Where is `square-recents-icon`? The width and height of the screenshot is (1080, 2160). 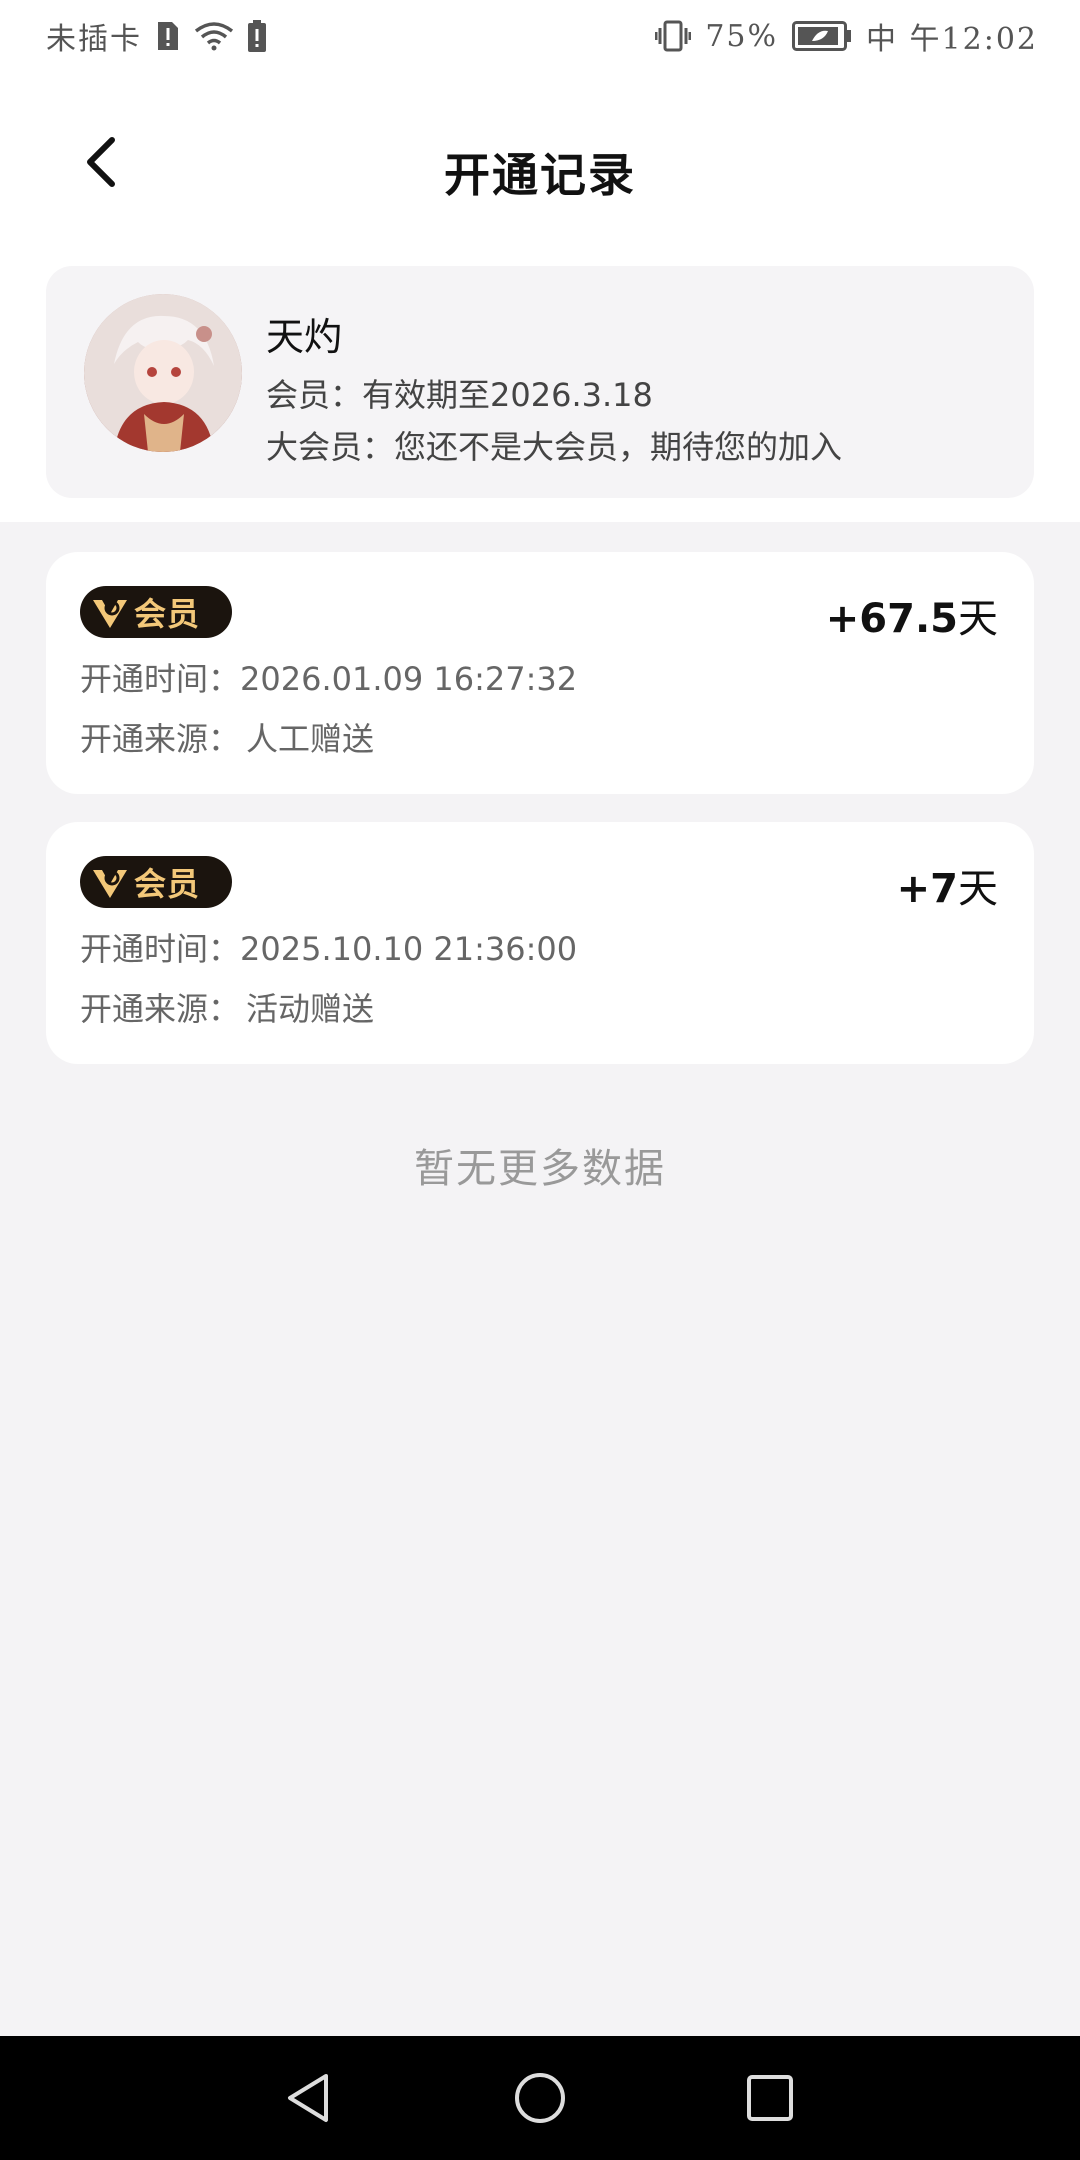
square-recents-icon is located at coordinates (770, 2098).